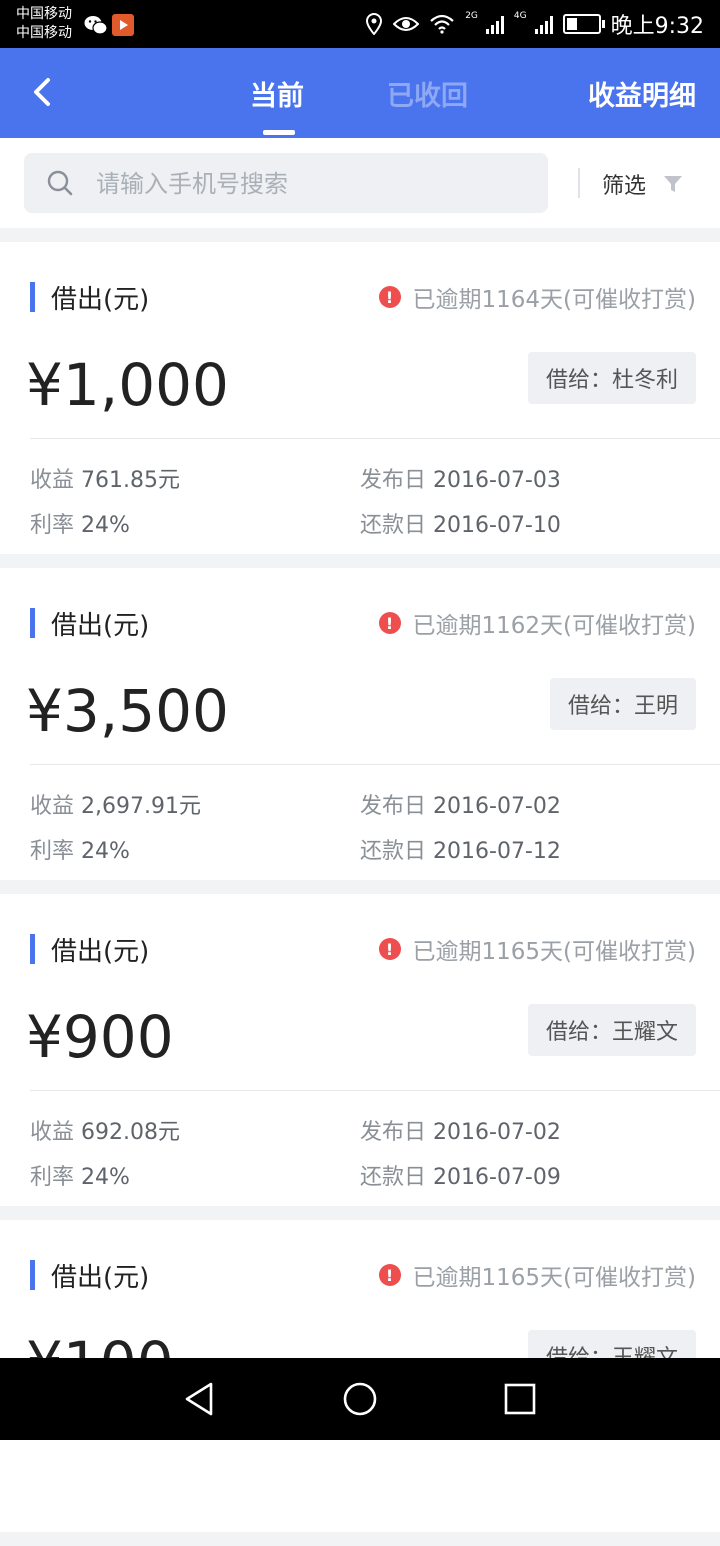 The width and height of the screenshot is (720, 1546). What do you see at coordinates (460, 1177) in the screenshot?
I see `repay-date: 还款日 2016-07-09` at bounding box center [460, 1177].